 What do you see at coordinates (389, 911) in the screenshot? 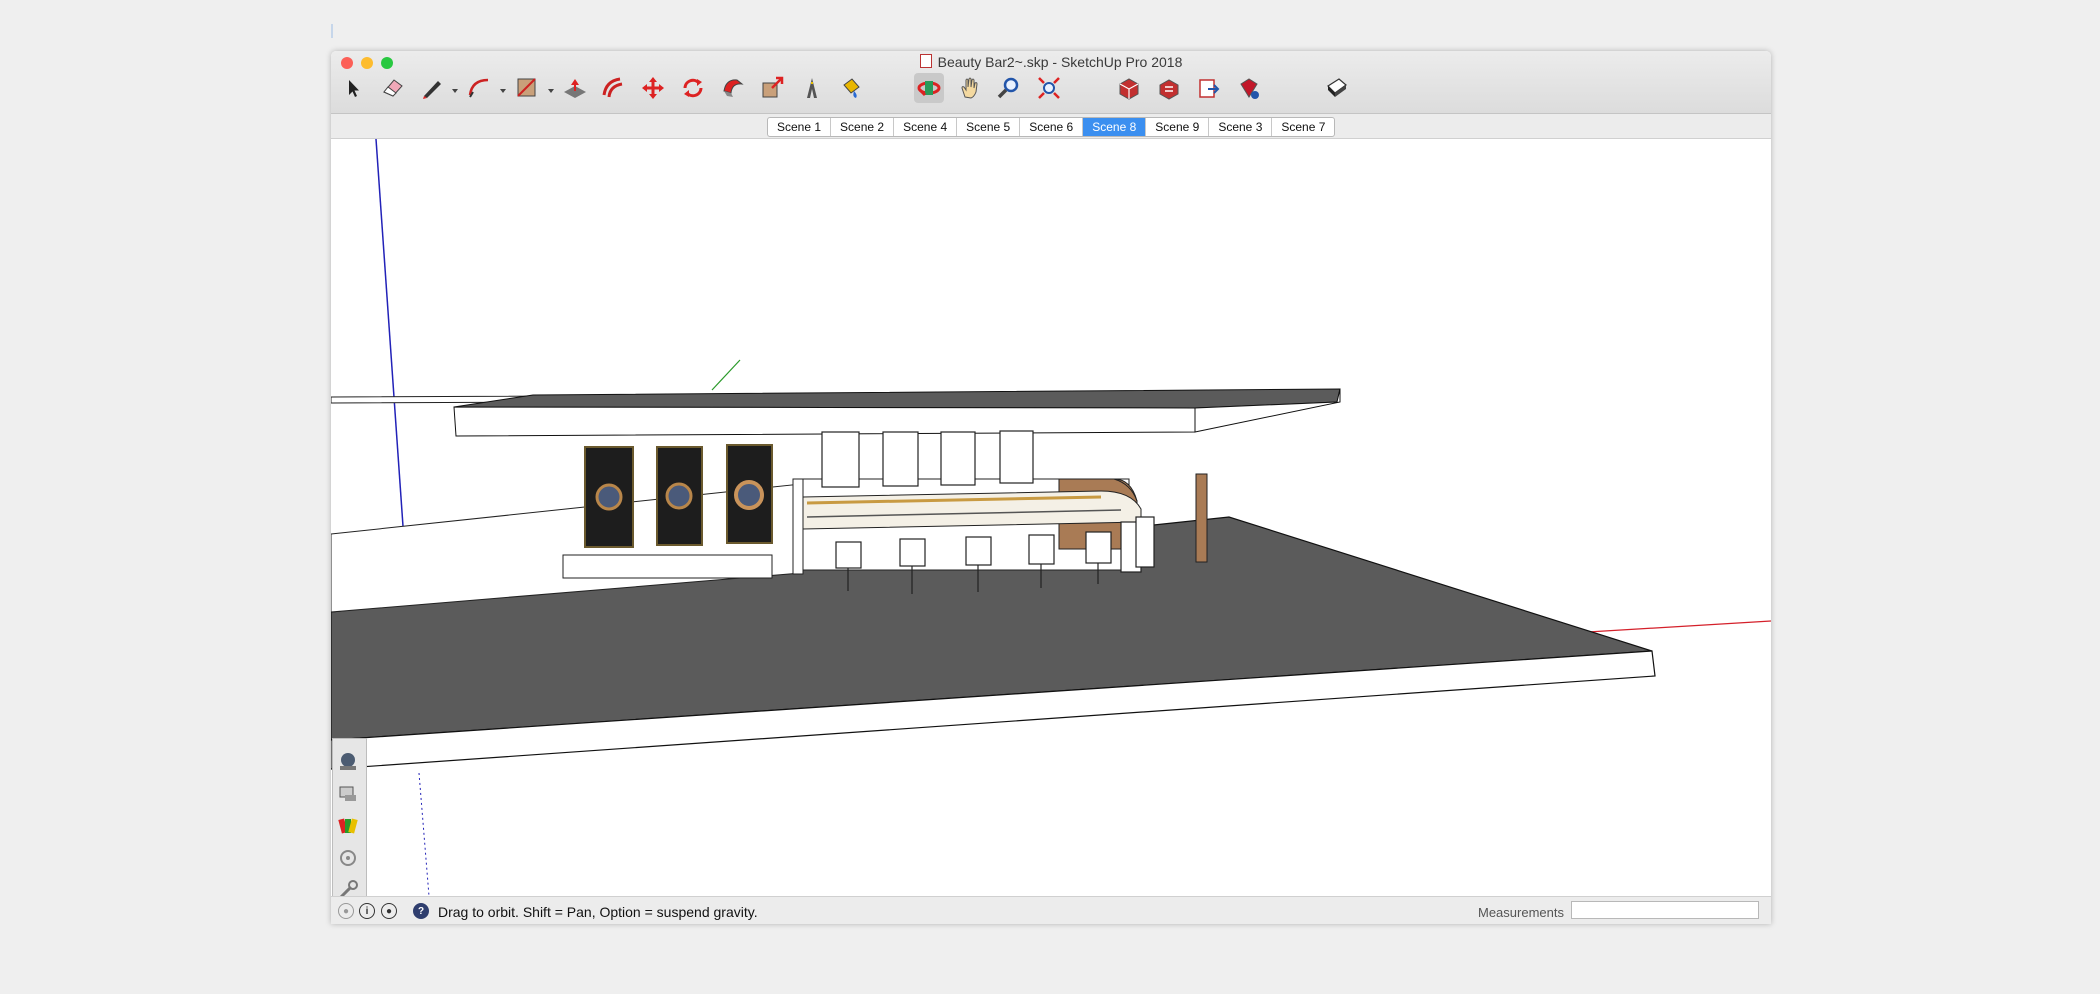
I see `user-icon: ●` at bounding box center [389, 911].